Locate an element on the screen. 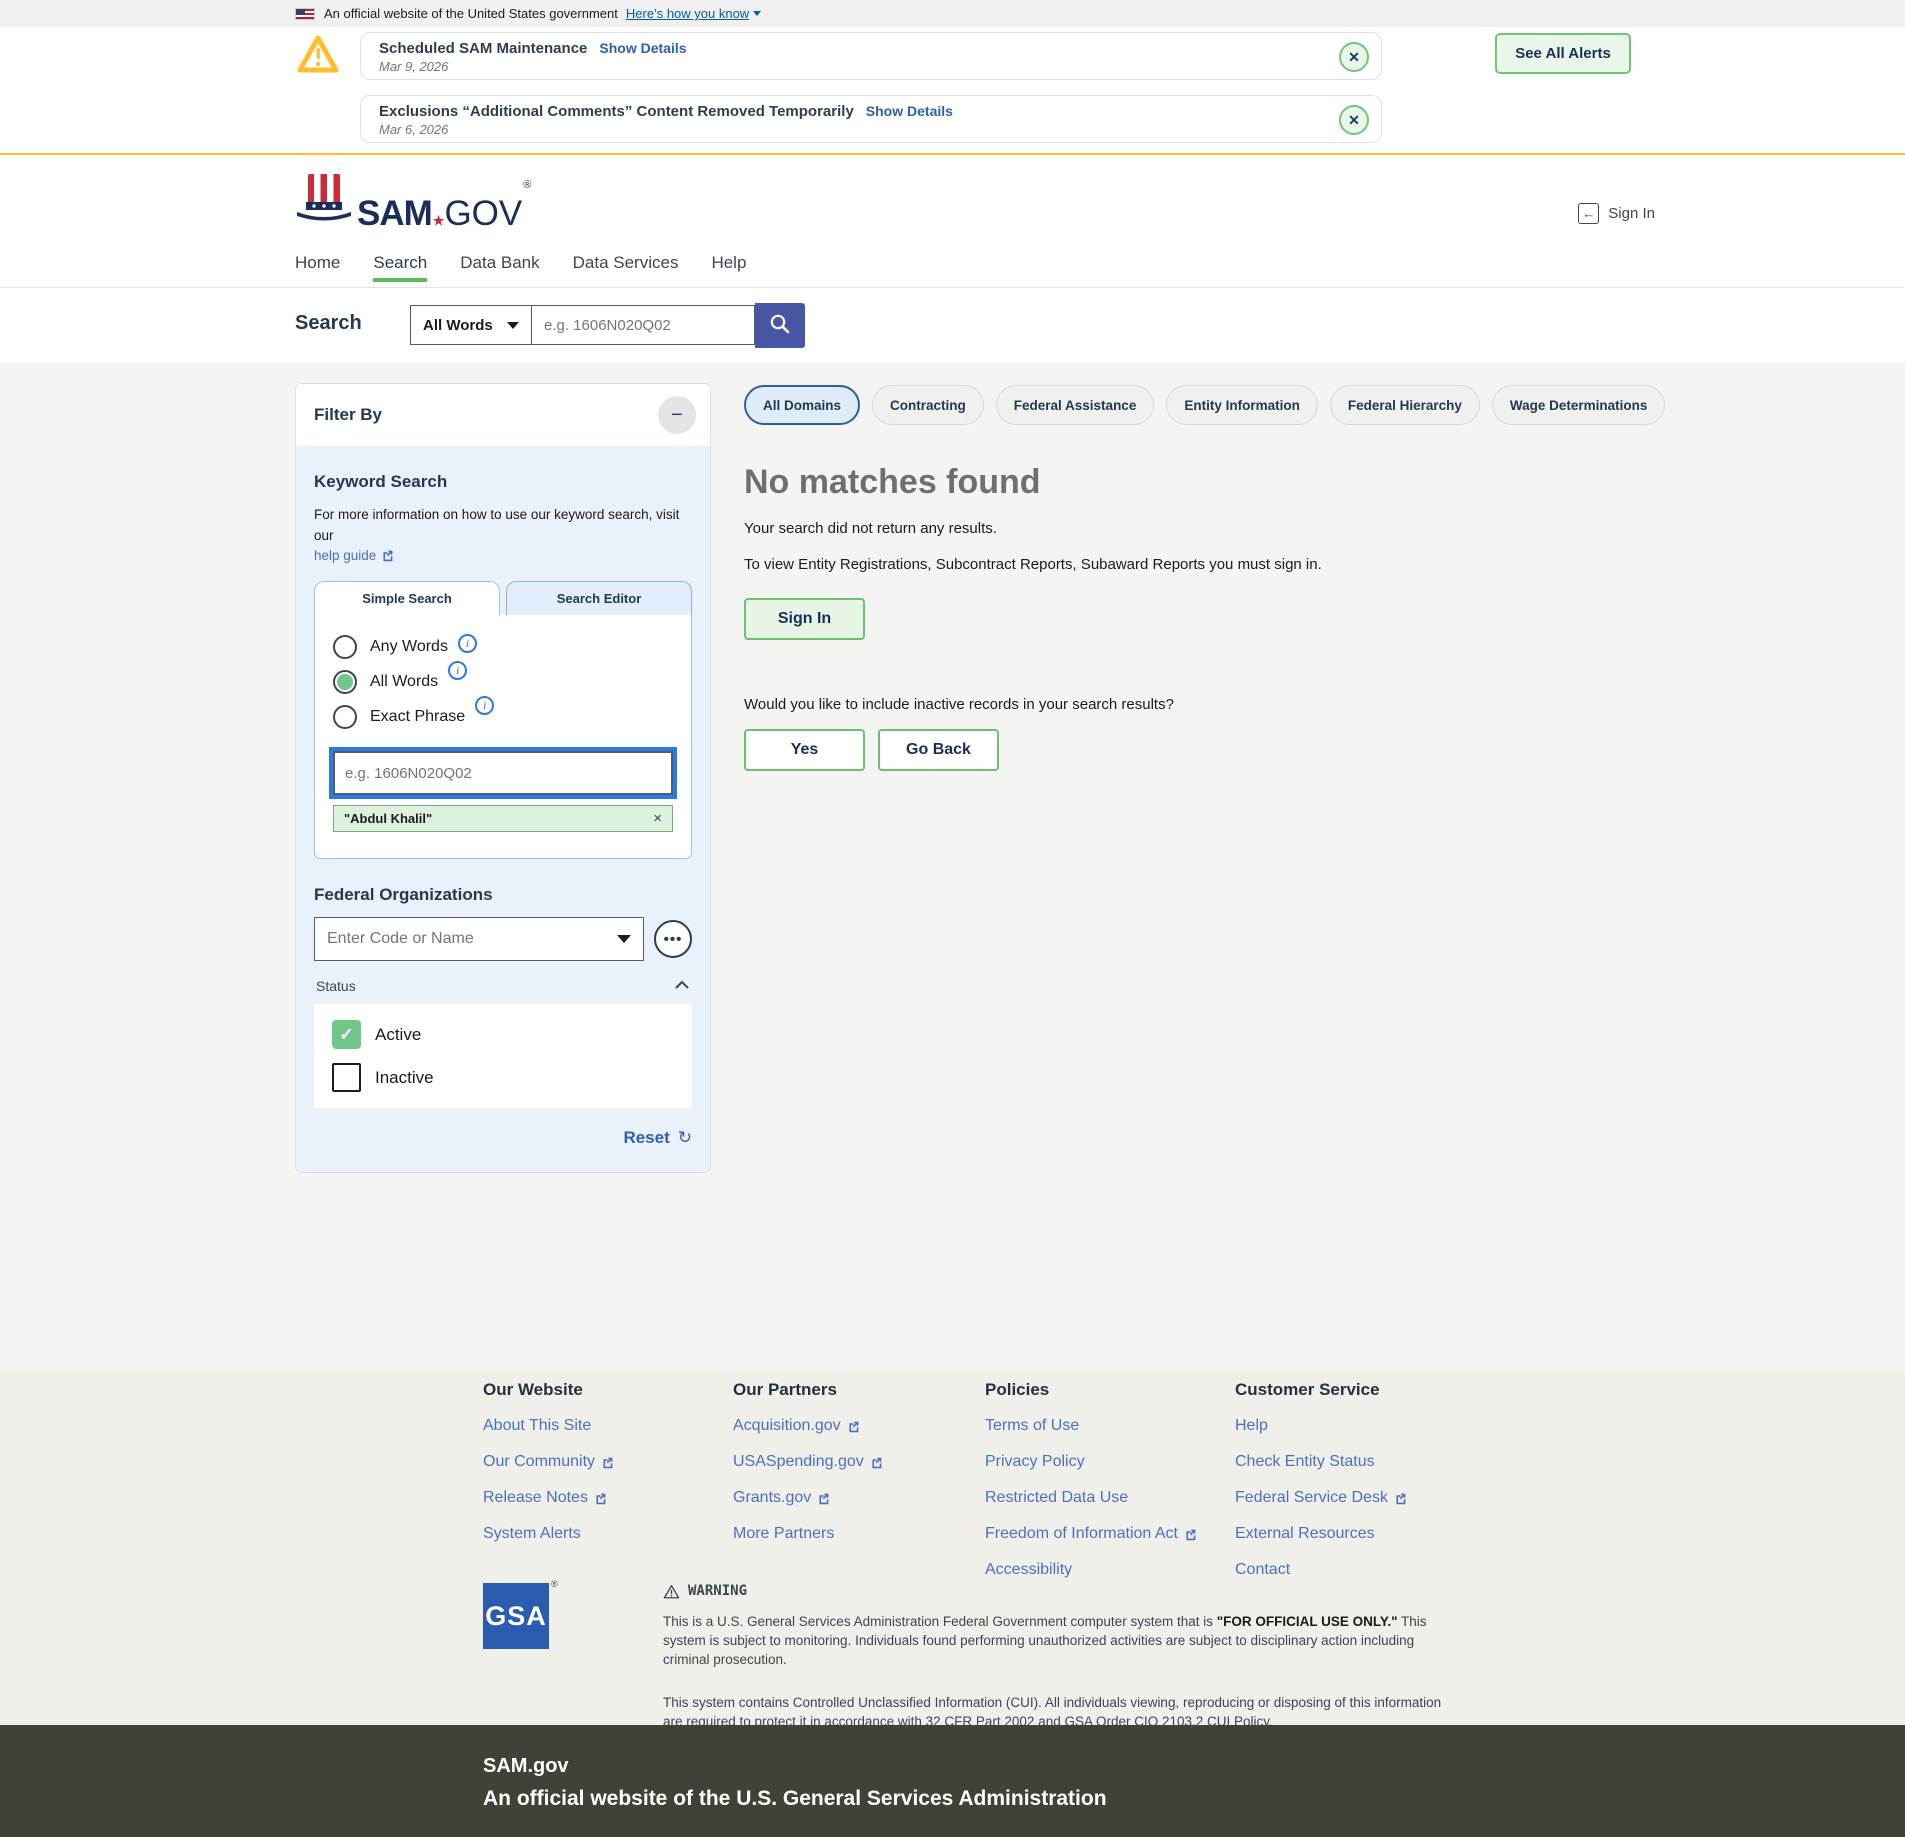 This screenshot has height=1837, width=1905. footer-link: External Resources is located at coordinates (1321, 1534).